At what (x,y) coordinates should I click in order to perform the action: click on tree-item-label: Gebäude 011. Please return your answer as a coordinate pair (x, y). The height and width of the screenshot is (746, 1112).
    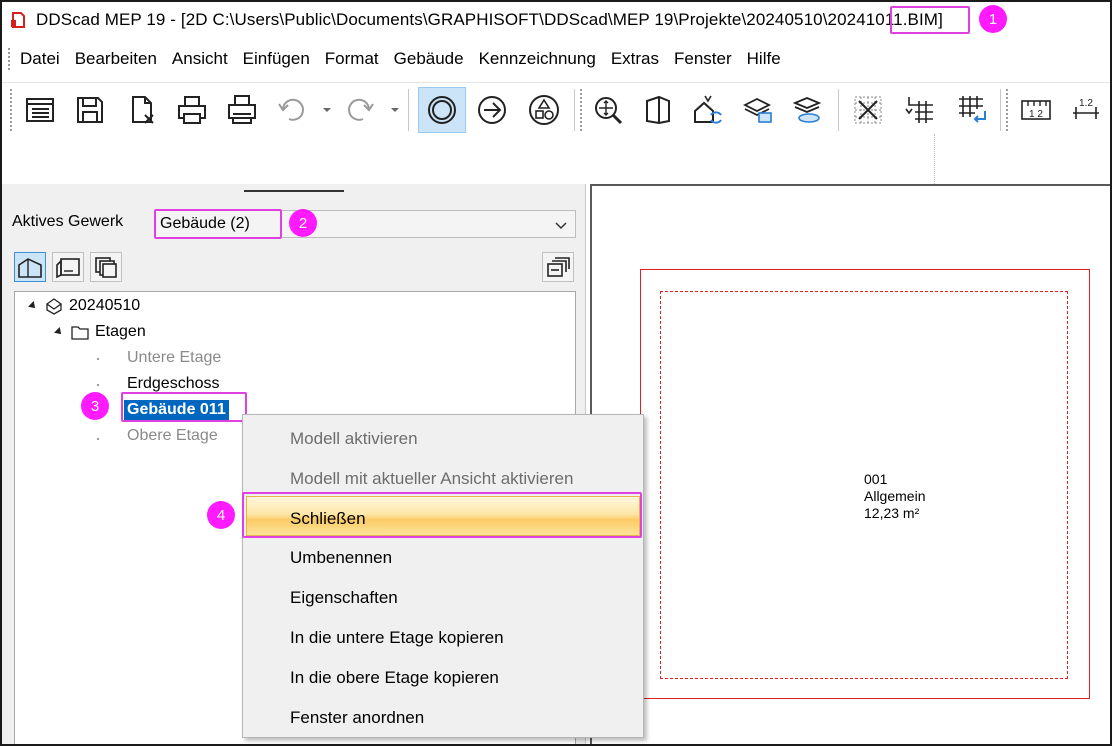
    Looking at the image, I should click on (176, 410).